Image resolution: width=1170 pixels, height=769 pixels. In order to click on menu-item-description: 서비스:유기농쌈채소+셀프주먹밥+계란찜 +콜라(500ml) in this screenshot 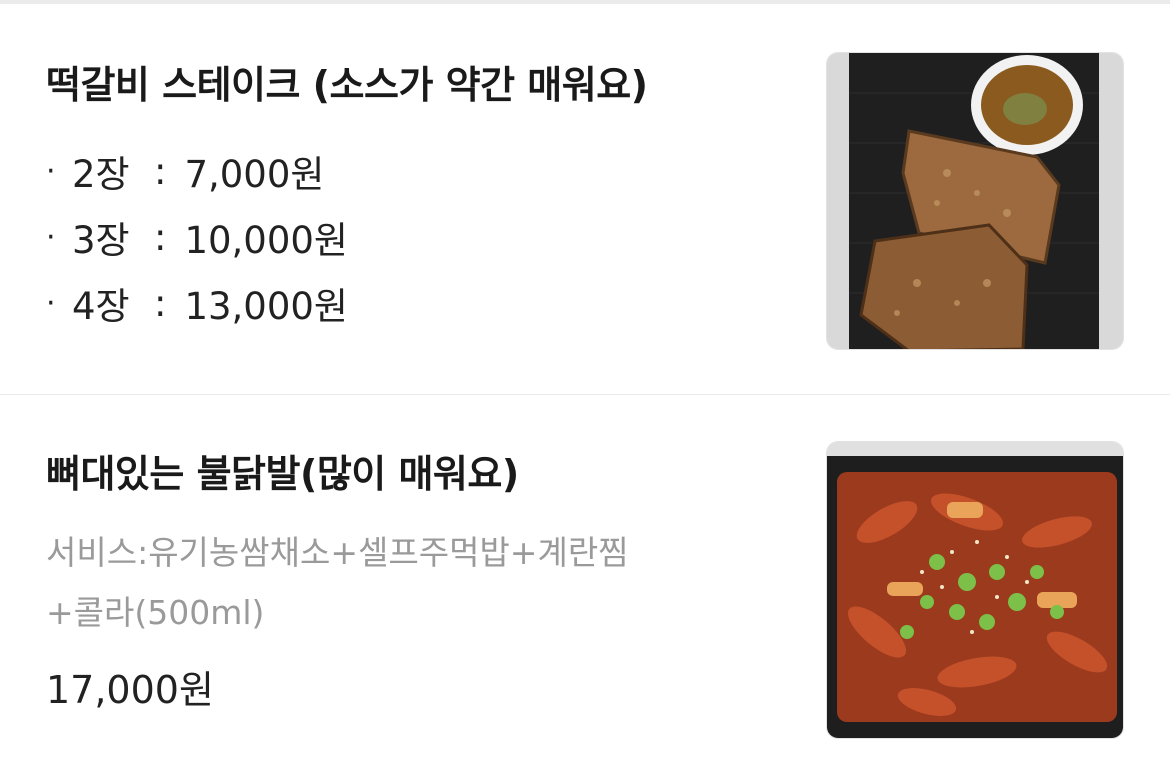, I will do `click(406, 583)`.